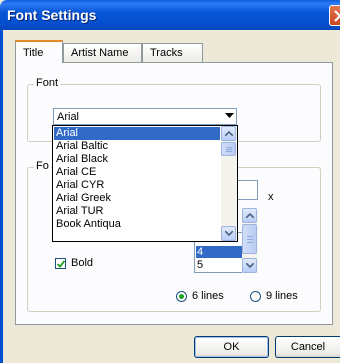  What do you see at coordinates (137, 159) in the screenshot?
I see `list-item: Arial Black` at bounding box center [137, 159].